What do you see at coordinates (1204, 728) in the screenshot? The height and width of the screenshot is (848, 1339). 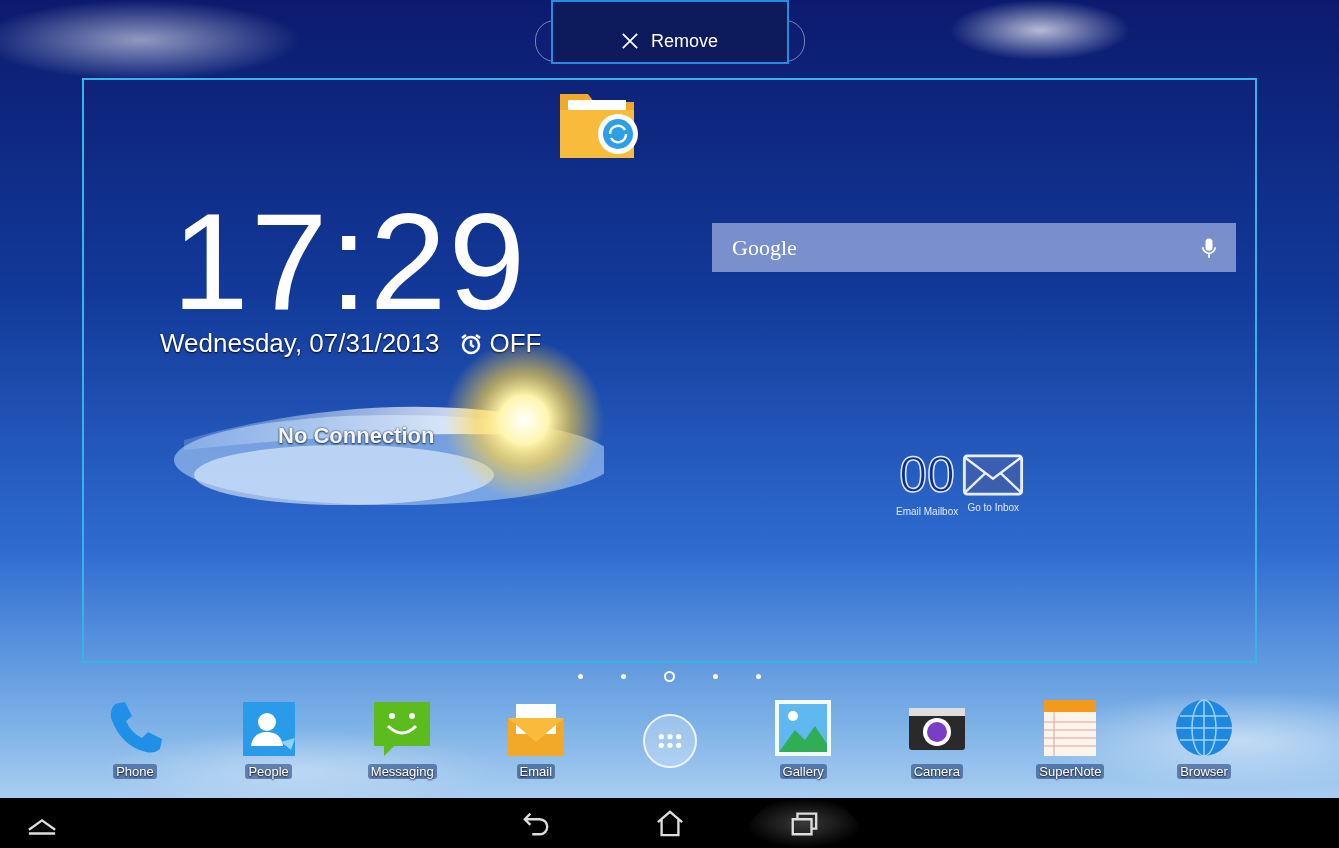 I see `globe-icon` at bounding box center [1204, 728].